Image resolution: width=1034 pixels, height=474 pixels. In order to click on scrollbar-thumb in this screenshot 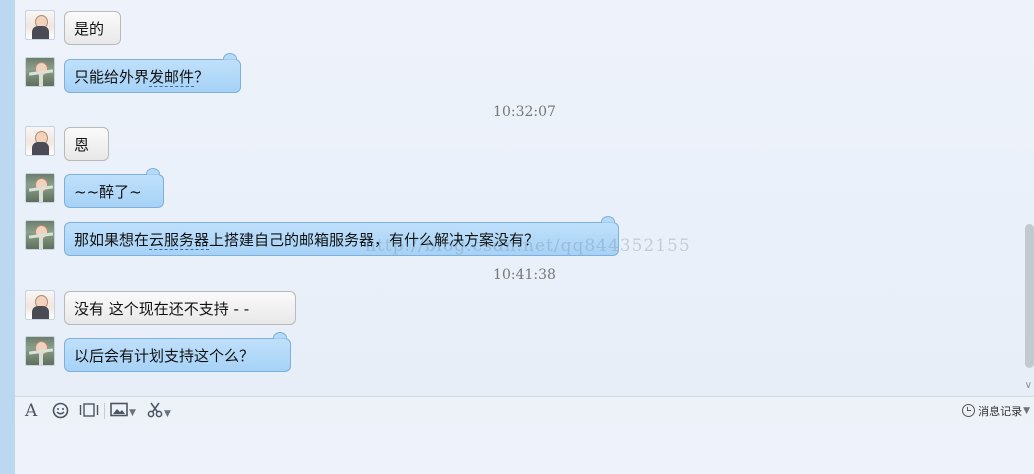, I will do `click(1029, 296)`.